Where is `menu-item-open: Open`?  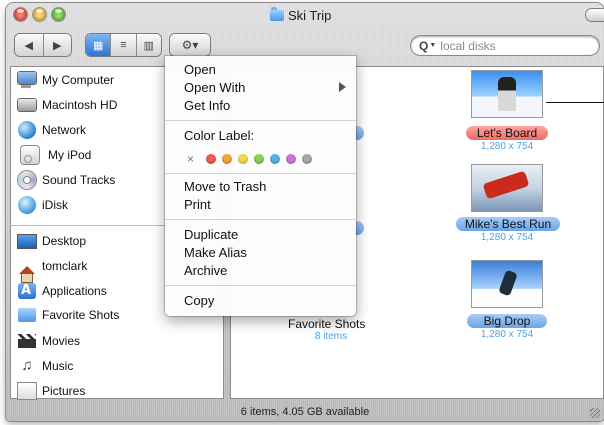
menu-item-open: Open is located at coordinates (200, 69).